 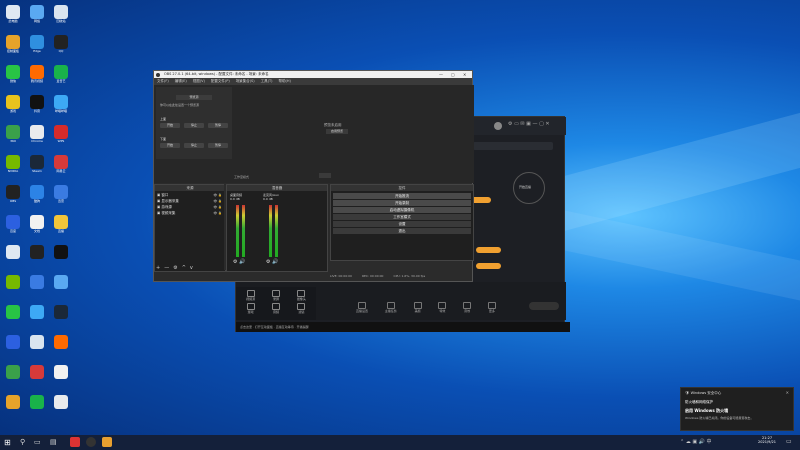 I want to click on live-tool: 音频, so click(x=275, y=308).